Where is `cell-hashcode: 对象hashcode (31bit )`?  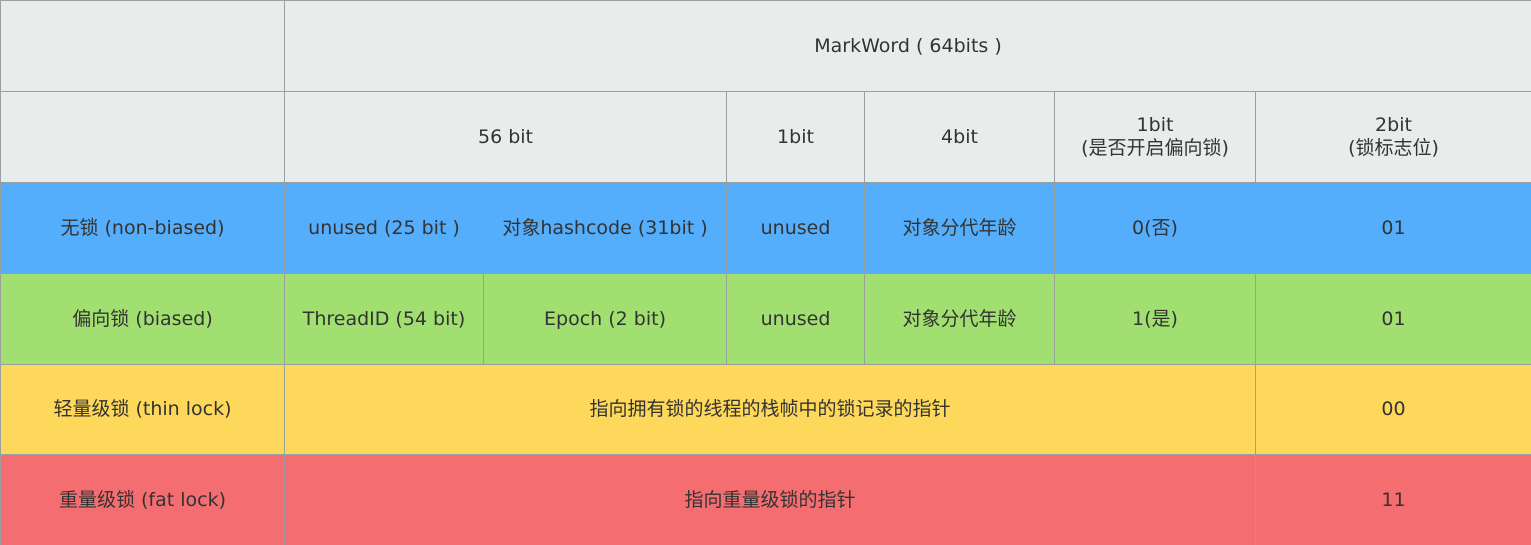
cell-hashcode: 对象hashcode (31bit ) is located at coordinates (605, 228).